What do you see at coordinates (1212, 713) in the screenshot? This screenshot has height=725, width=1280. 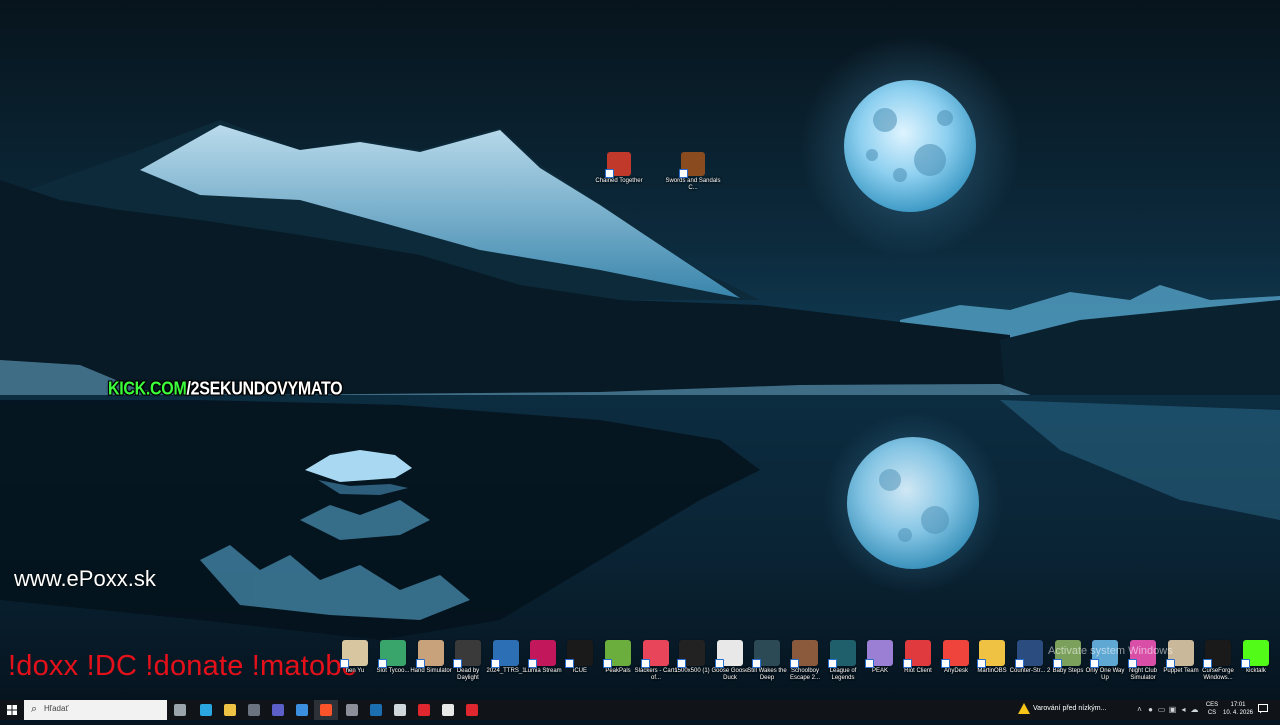 I see `keyboard-layout: CS` at bounding box center [1212, 713].